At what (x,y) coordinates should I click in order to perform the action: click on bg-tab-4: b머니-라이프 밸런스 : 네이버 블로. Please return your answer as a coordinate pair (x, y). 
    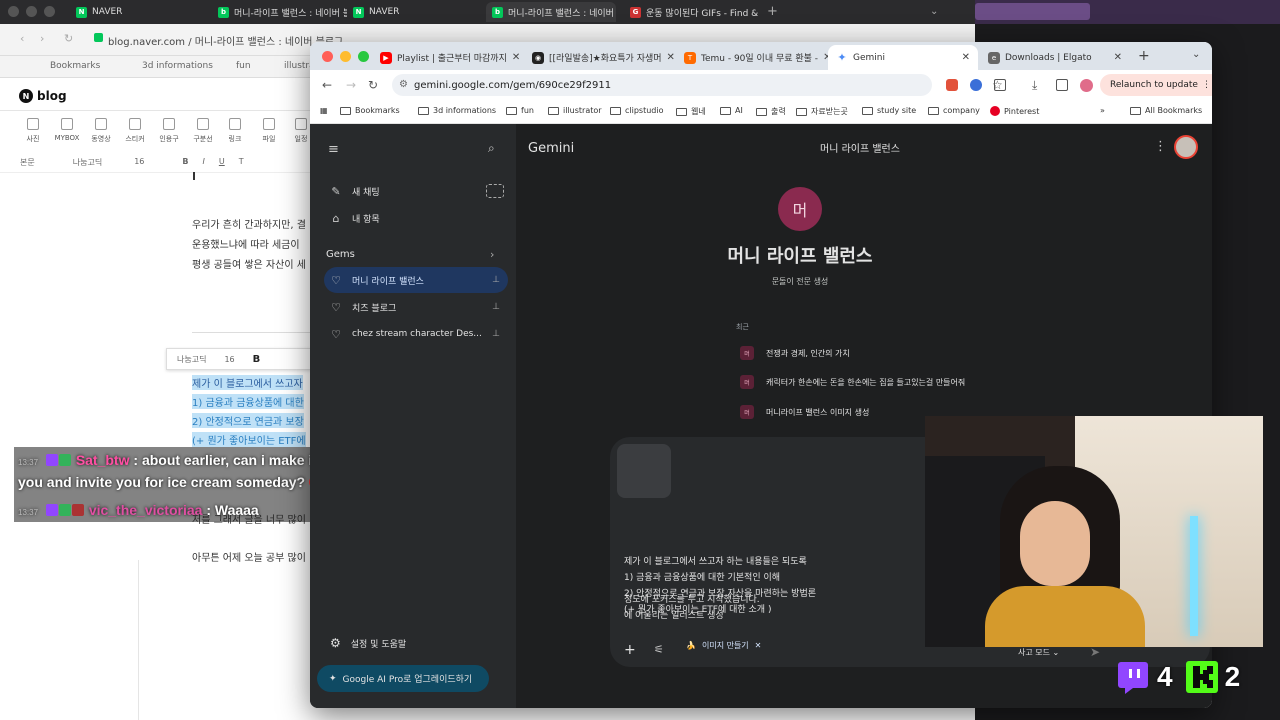
    Looking at the image, I should click on (551, 12).